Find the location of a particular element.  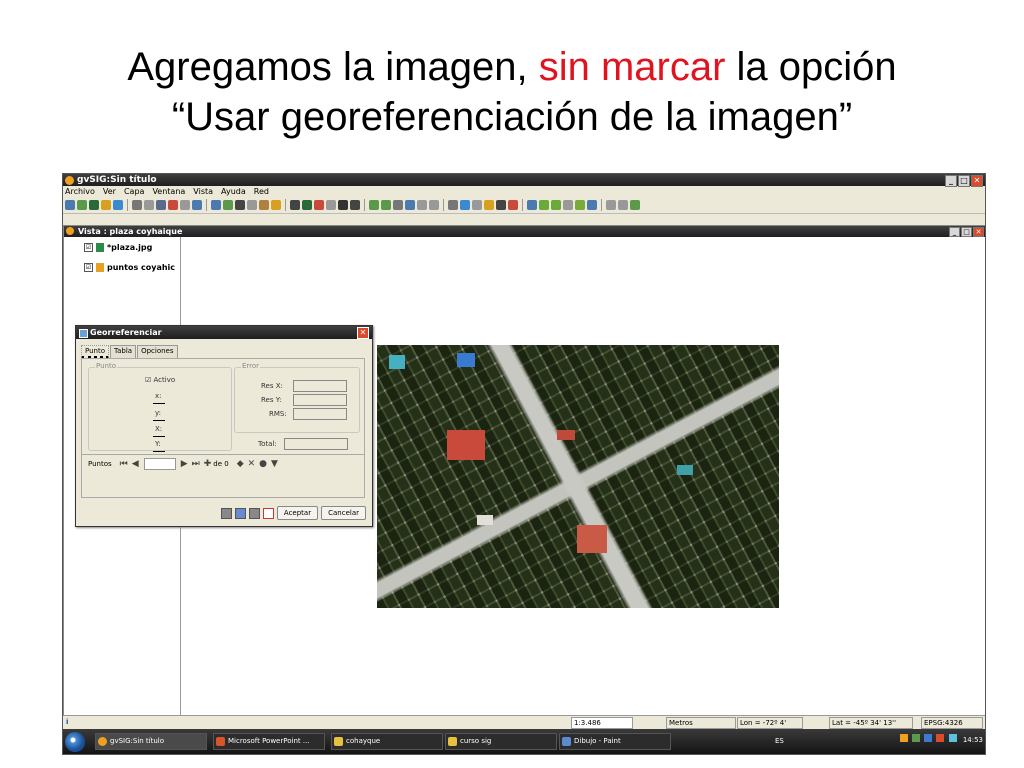

menu-archivo: Archivo is located at coordinates (80, 191).